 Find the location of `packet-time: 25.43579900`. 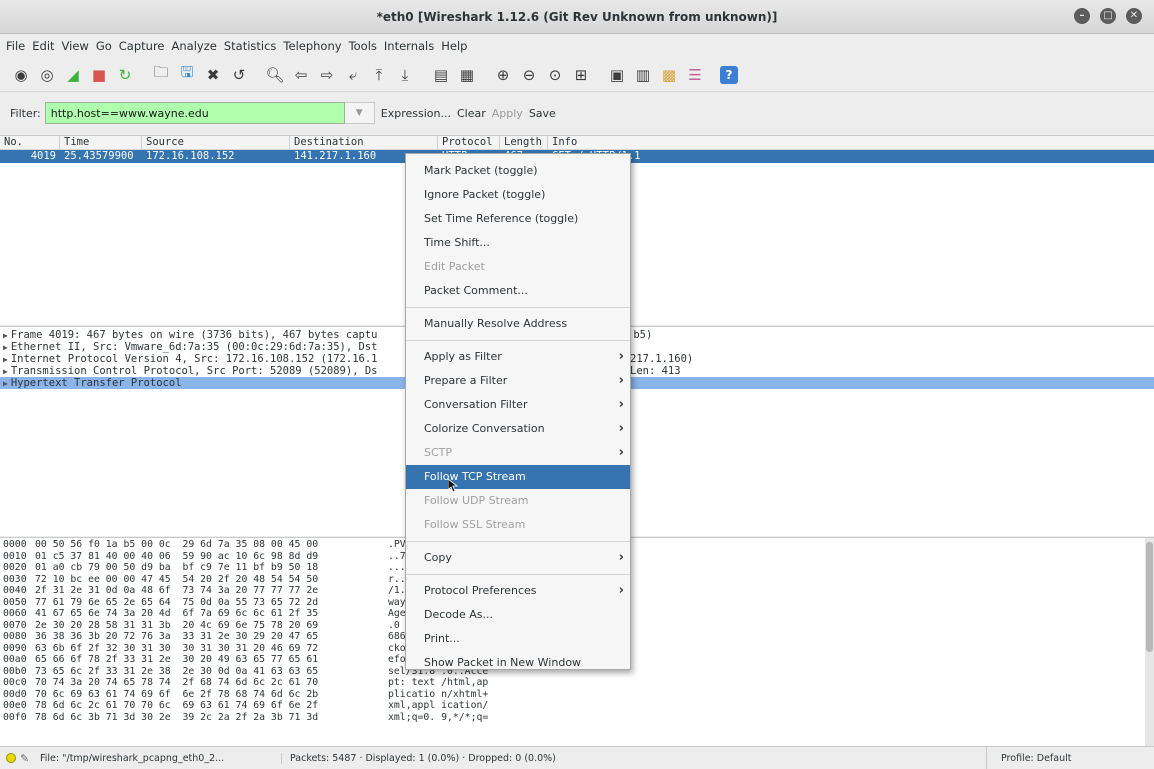

packet-time: 25.43579900 is located at coordinates (99, 156).